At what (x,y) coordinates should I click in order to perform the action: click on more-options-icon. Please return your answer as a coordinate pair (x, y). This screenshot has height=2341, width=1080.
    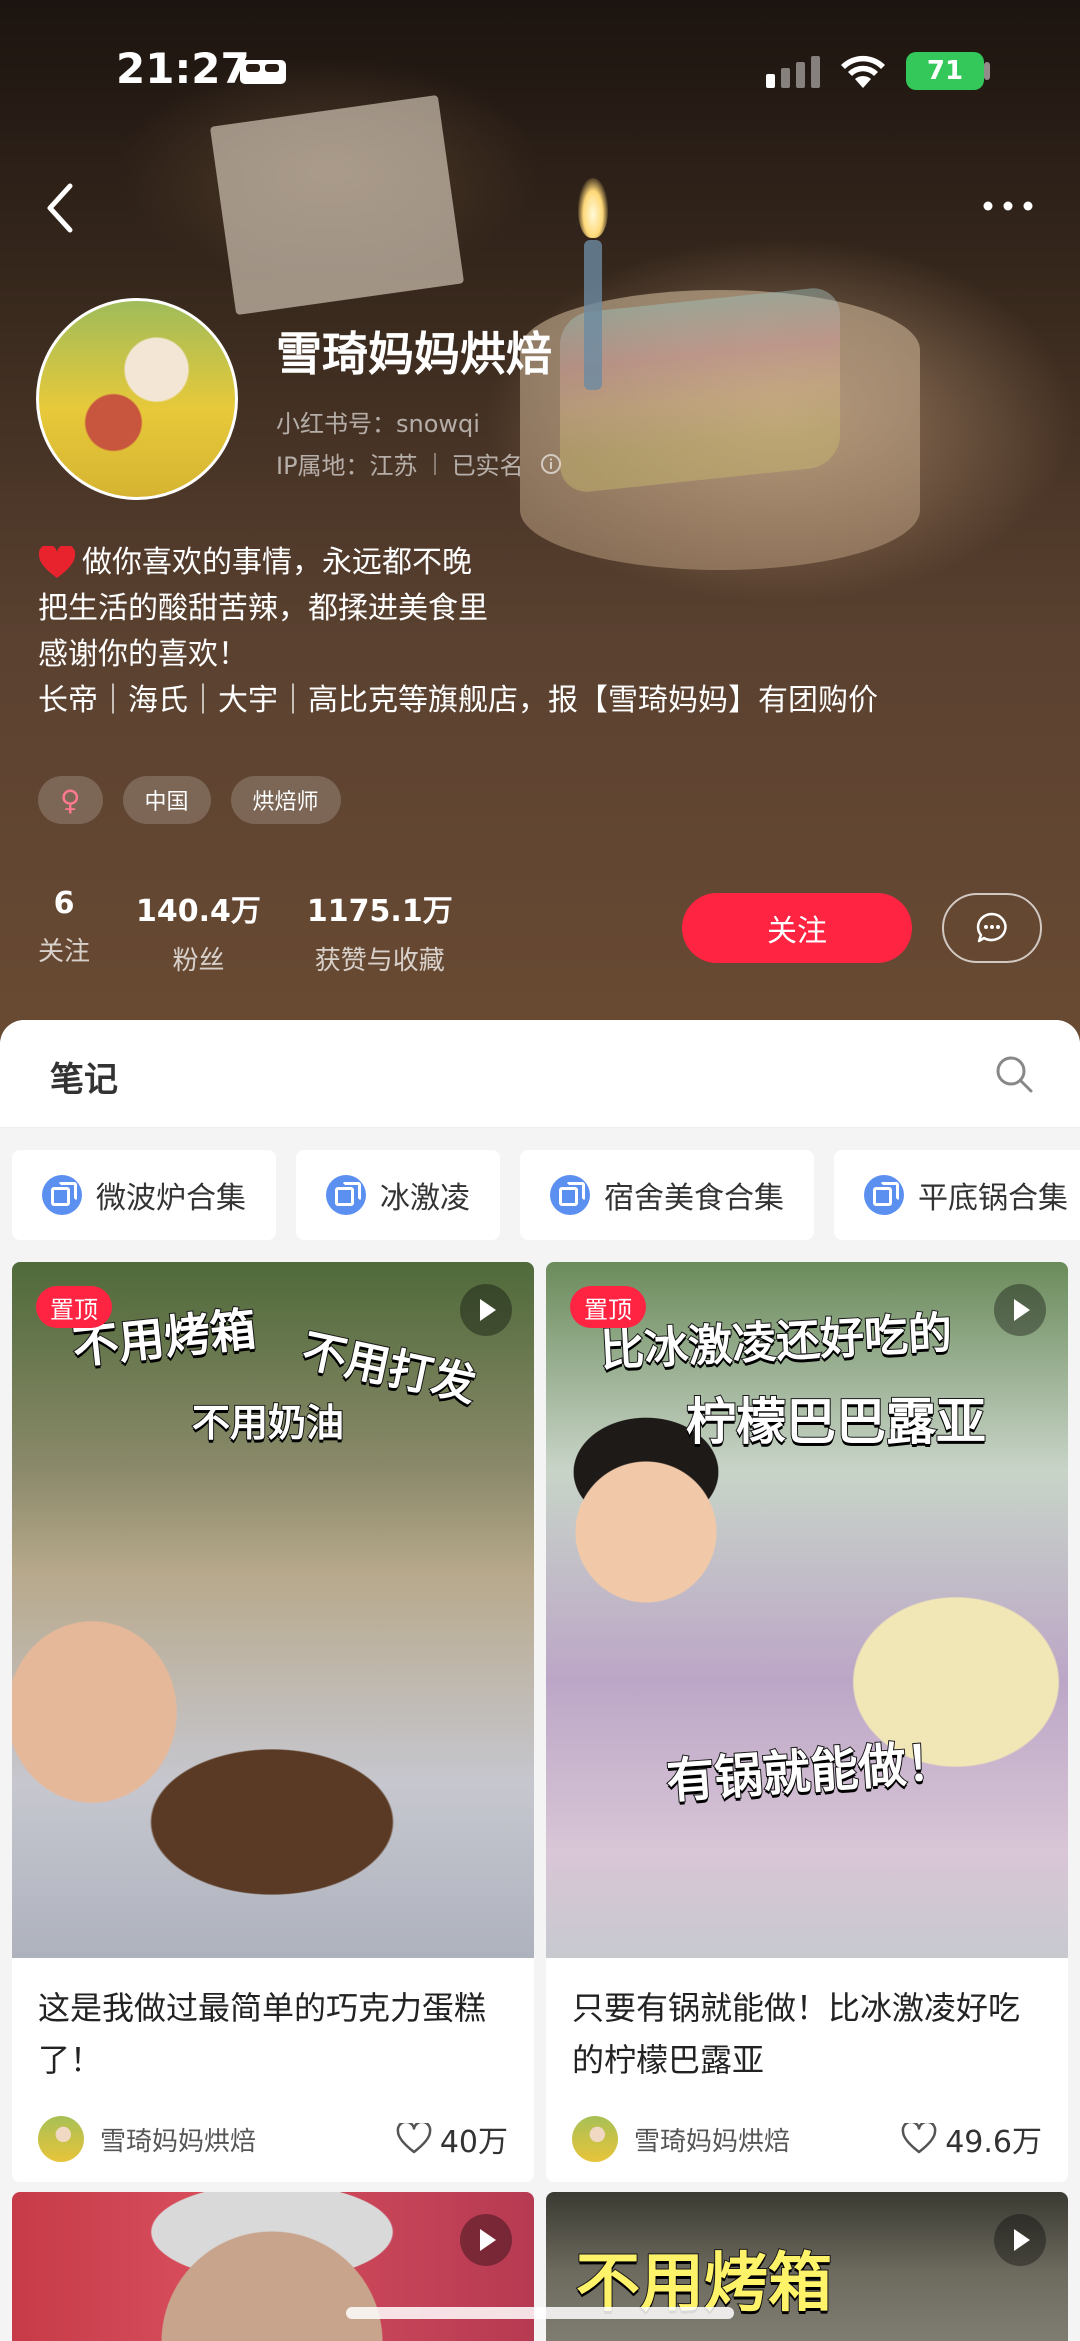
    Looking at the image, I should click on (1008, 206).